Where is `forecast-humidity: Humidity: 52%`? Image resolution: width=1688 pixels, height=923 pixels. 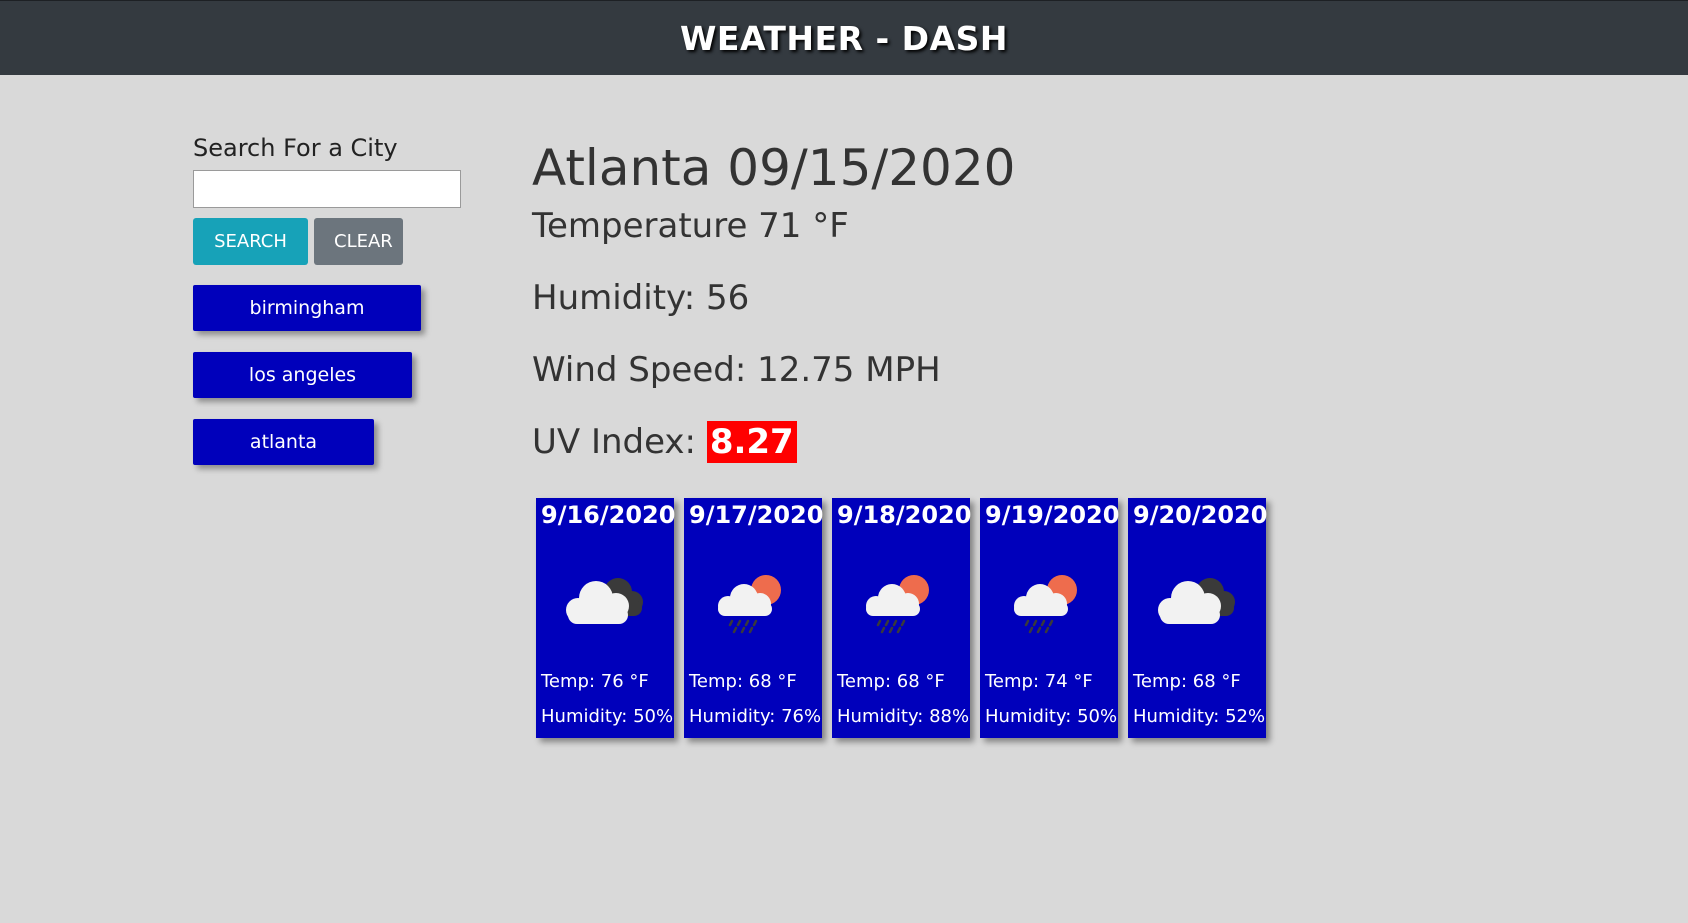 forecast-humidity: Humidity: 52% is located at coordinates (1199, 716).